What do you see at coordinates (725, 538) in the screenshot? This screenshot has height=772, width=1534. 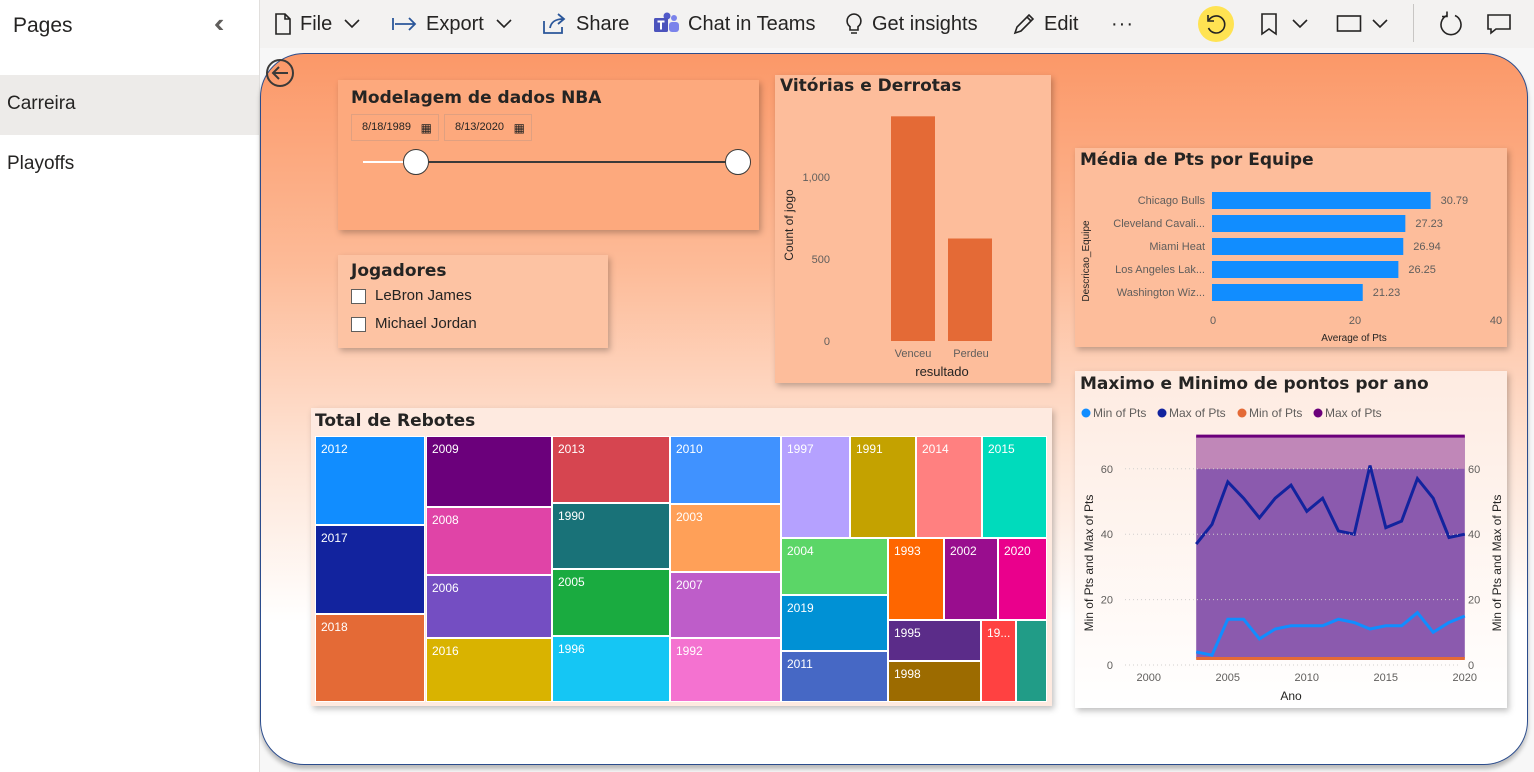 I see `treemap-tile: 2003` at bounding box center [725, 538].